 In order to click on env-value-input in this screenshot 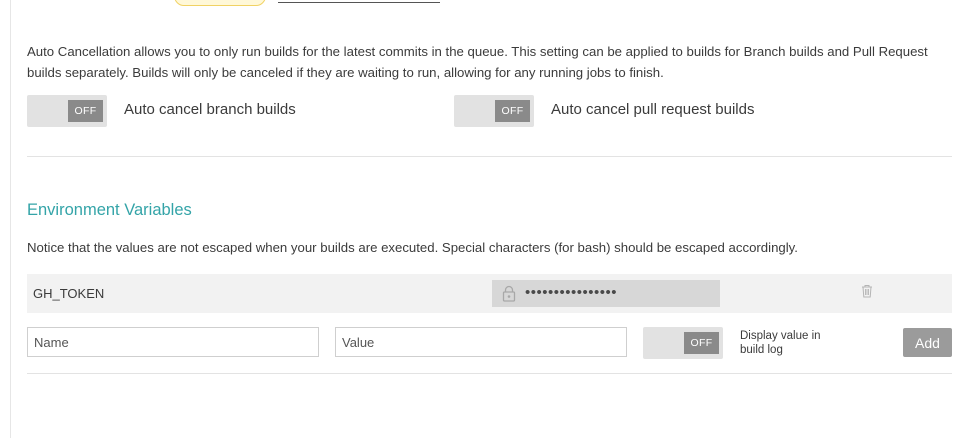, I will do `click(481, 342)`.